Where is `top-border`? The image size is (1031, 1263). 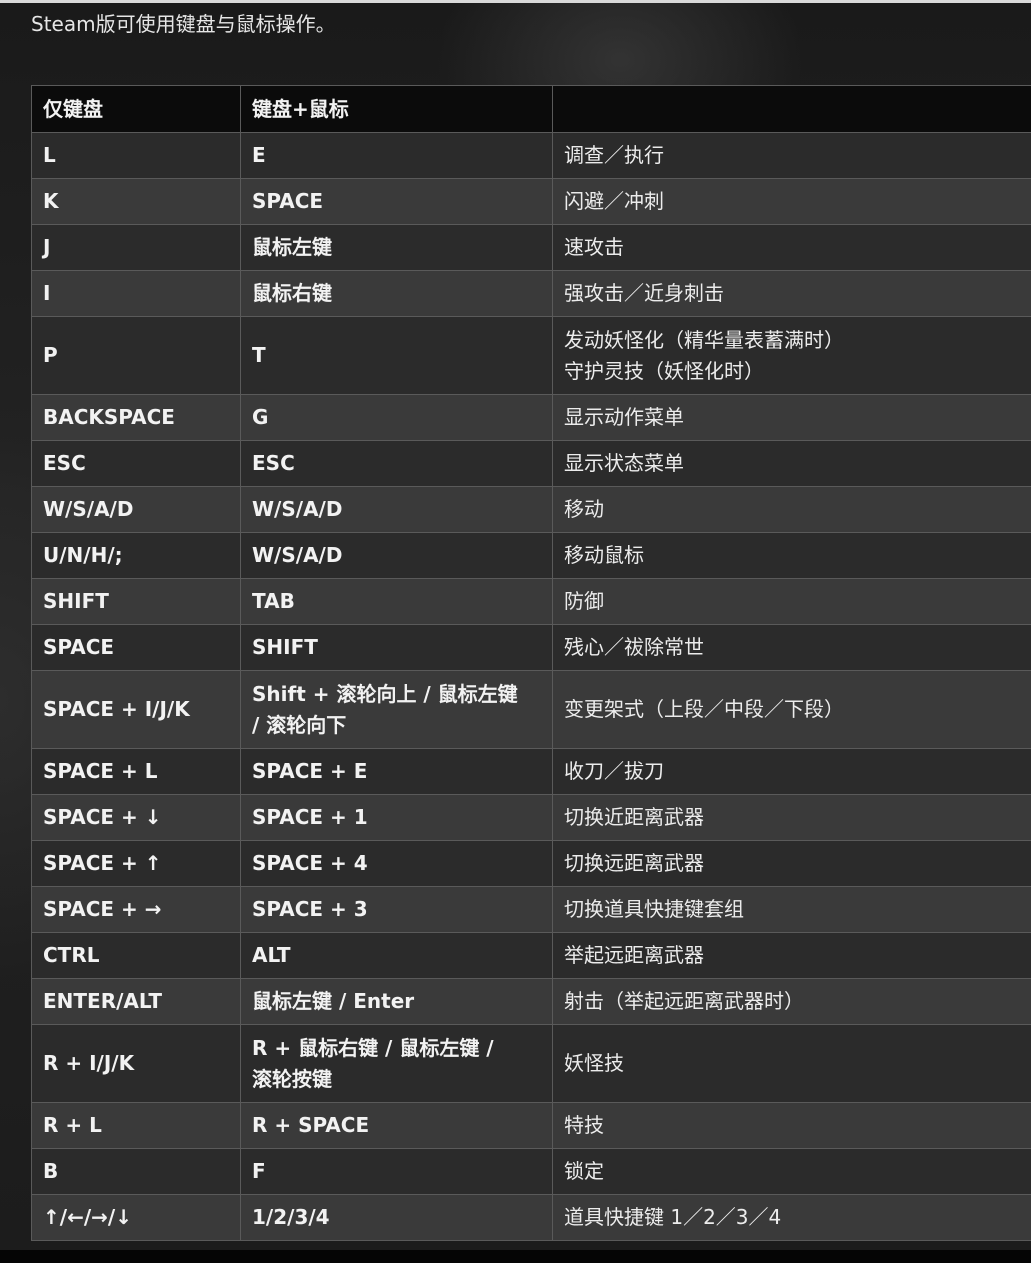 top-border is located at coordinates (515, 1).